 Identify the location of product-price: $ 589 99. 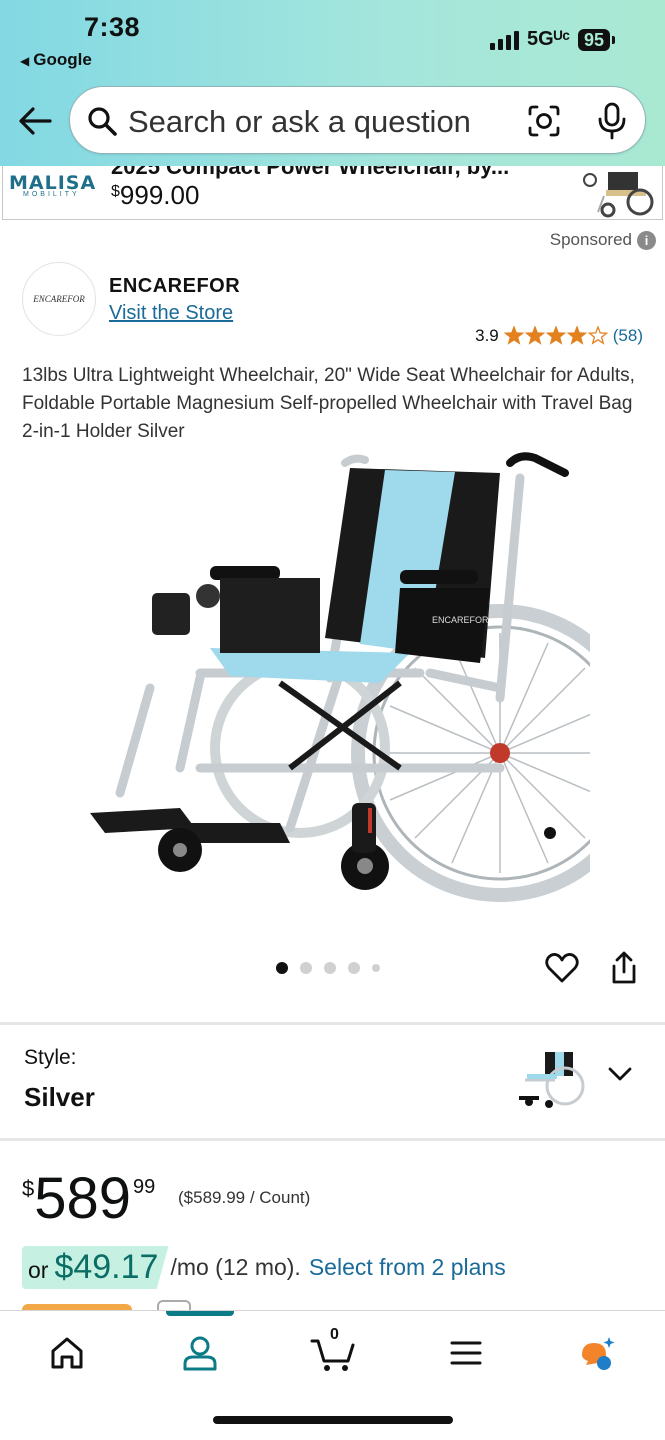
(88, 1199).